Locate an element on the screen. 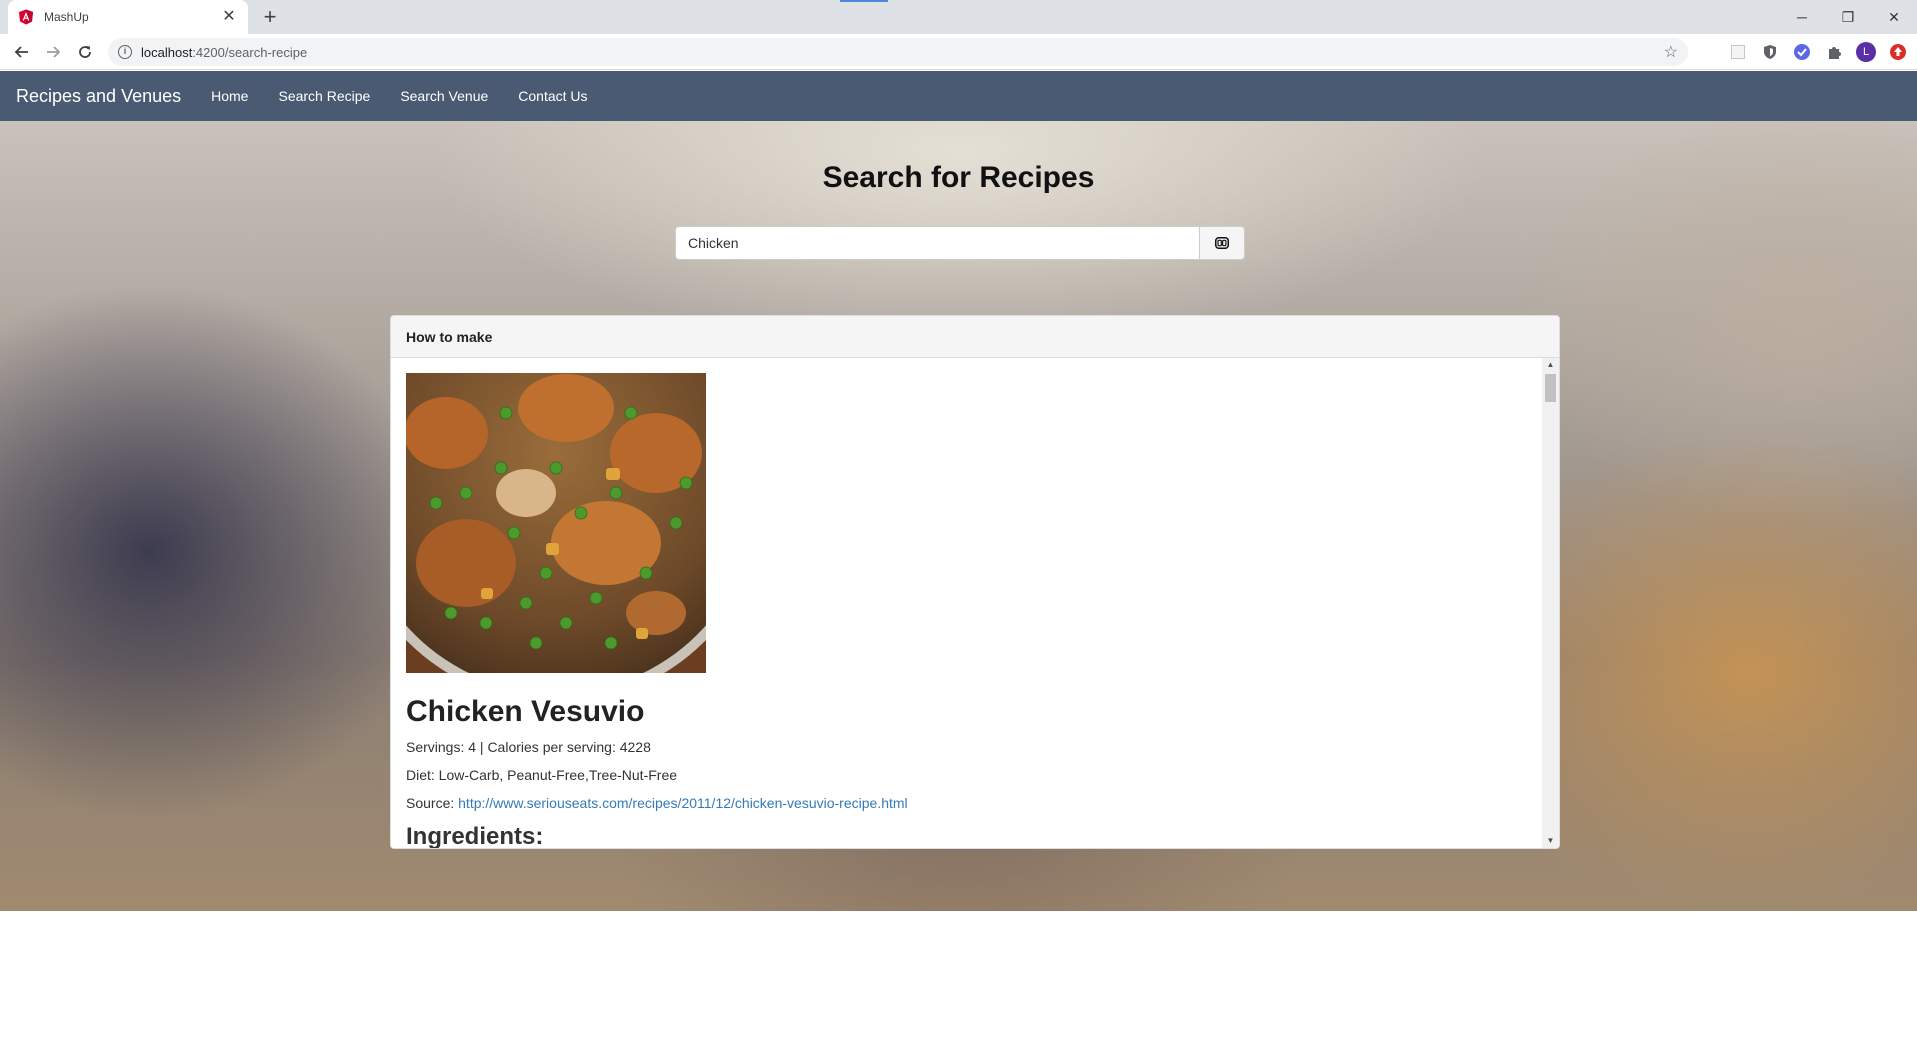 This screenshot has height=1050, width=1917. go-icon is located at coordinates (1222, 243).